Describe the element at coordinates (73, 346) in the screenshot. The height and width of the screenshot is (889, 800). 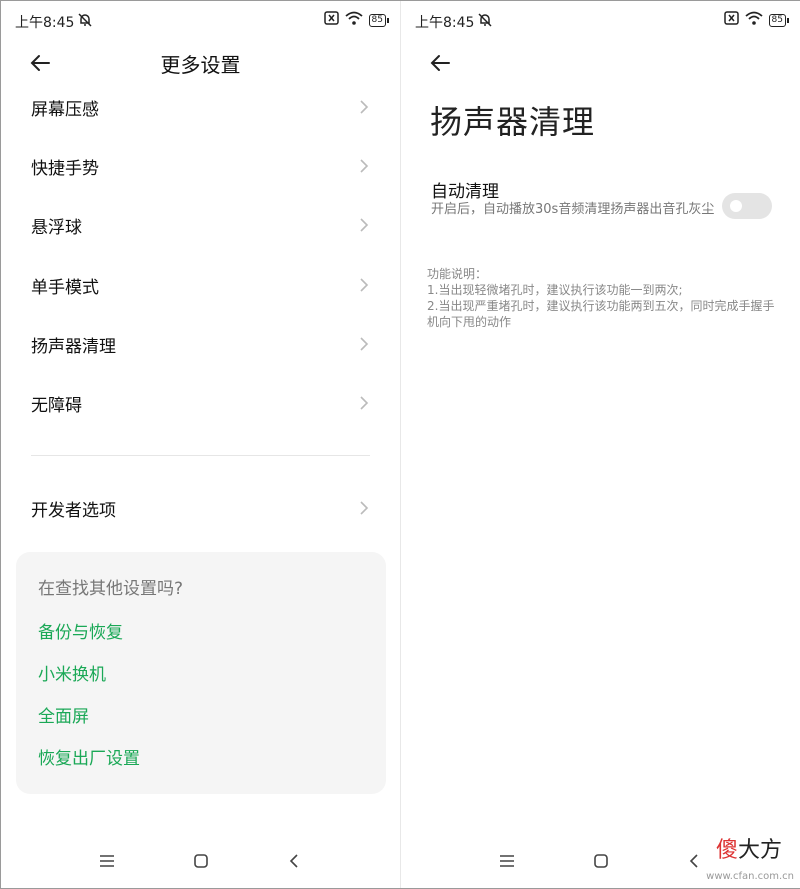
I see `menu-item-label: 扬声器清理` at that location.